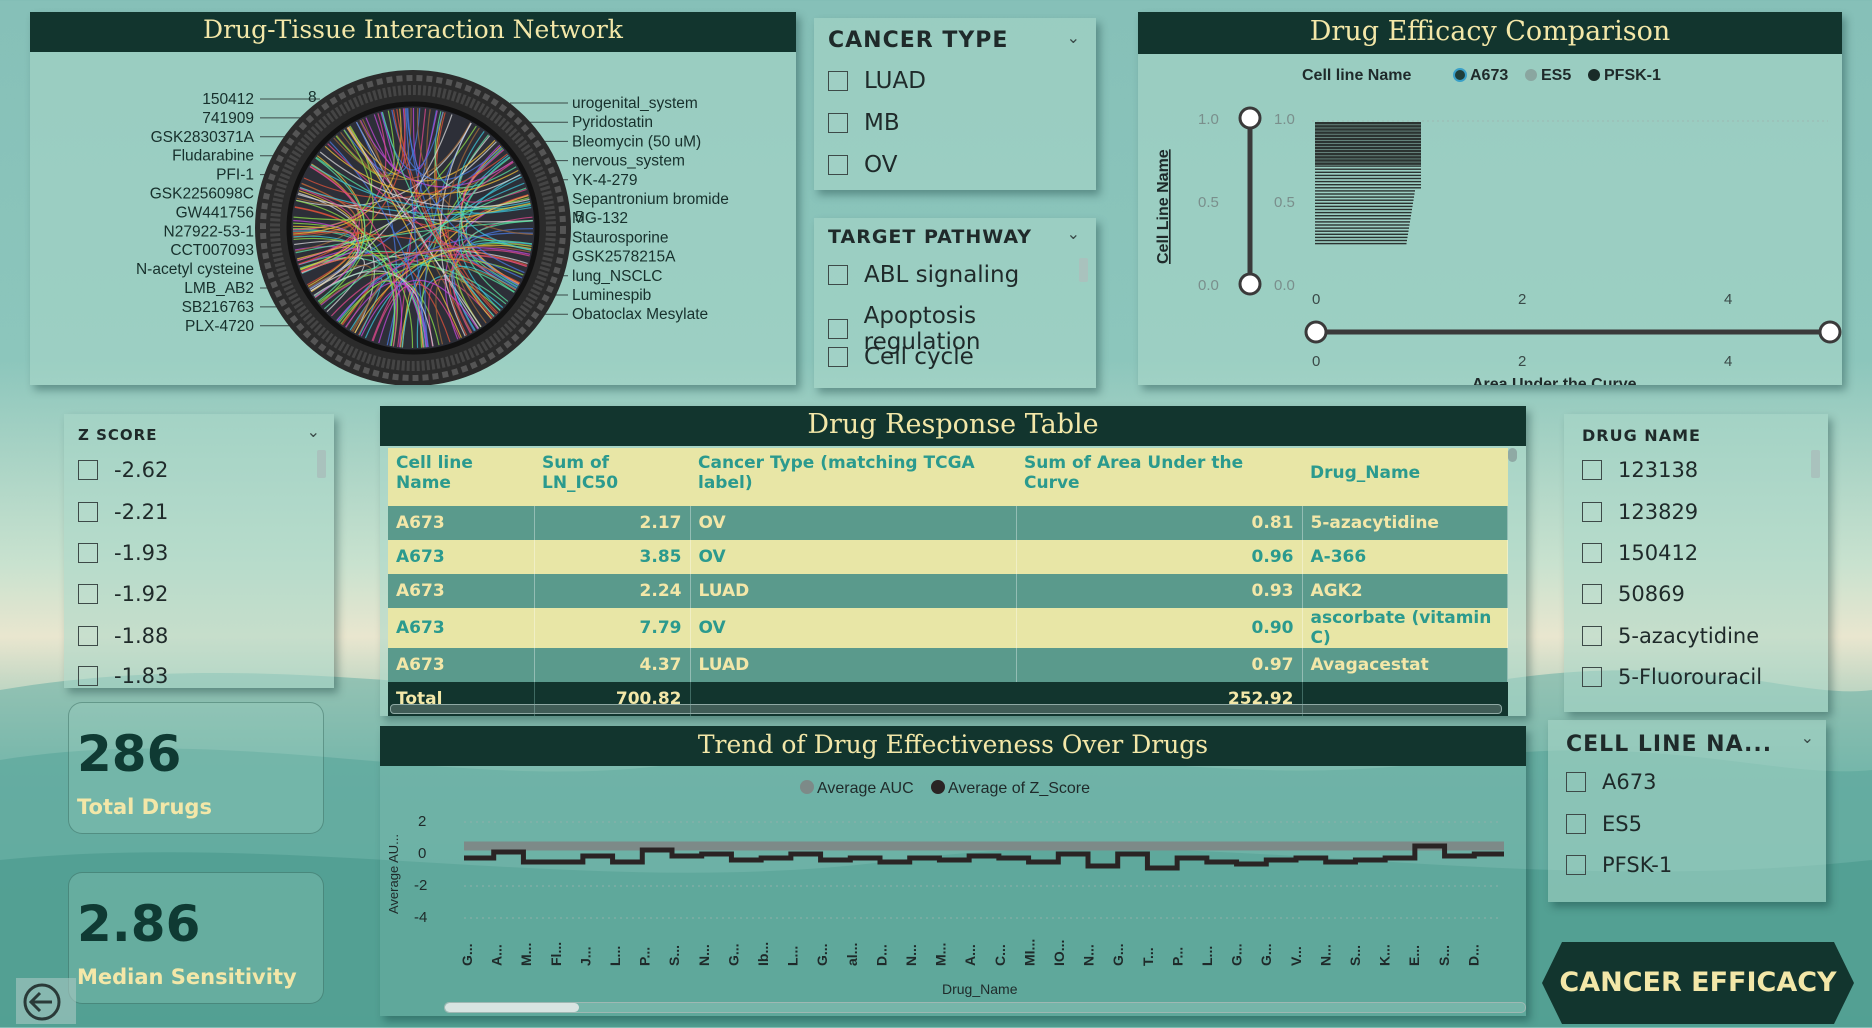 The height and width of the screenshot is (1028, 1872). Describe the element at coordinates (862, 165) in the screenshot. I see `cancer-type-option: OV` at that location.